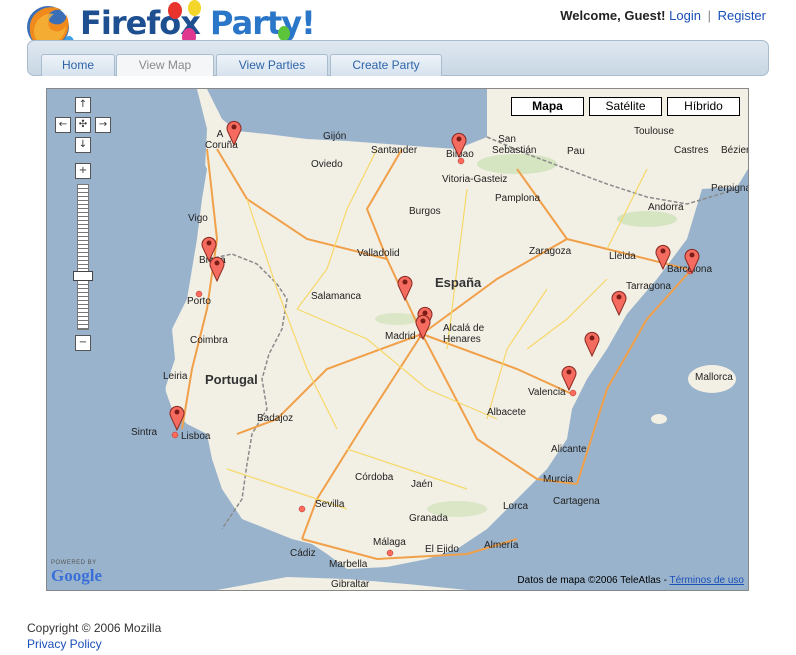  I want to click on city-label: Gibraltar, so click(350, 584).